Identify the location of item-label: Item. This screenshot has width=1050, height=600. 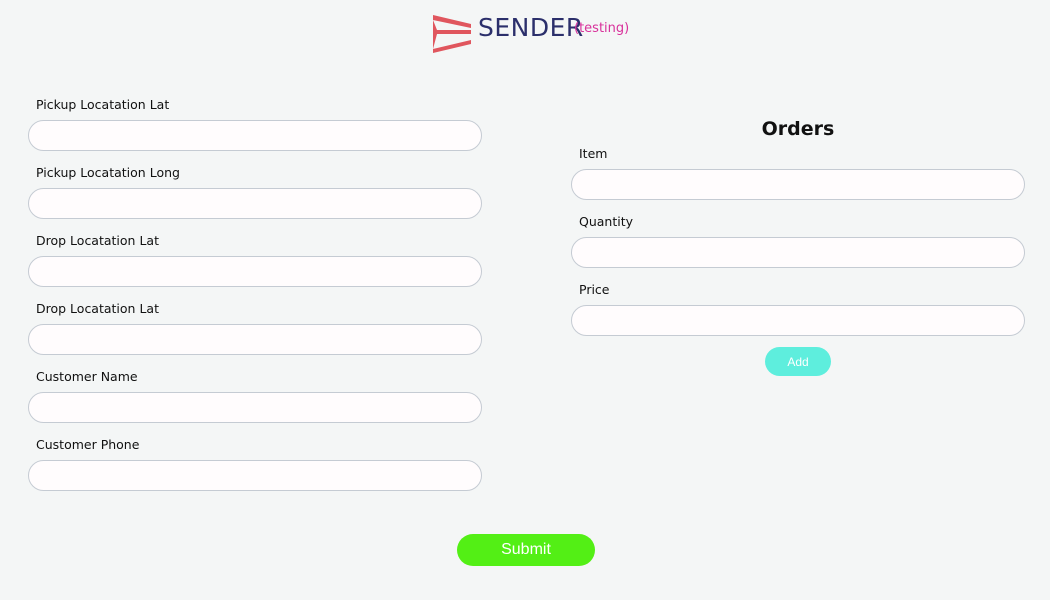
(593, 153).